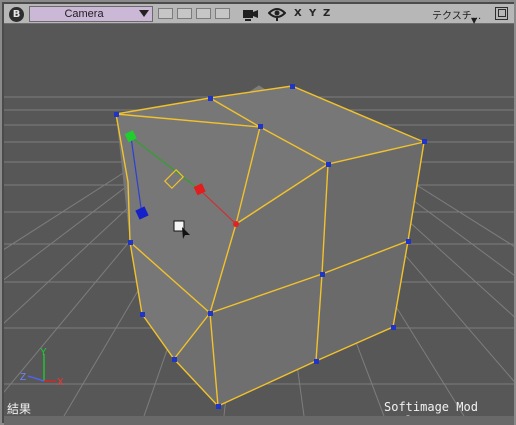  I want to click on b-badge-button: B, so click(16, 14).